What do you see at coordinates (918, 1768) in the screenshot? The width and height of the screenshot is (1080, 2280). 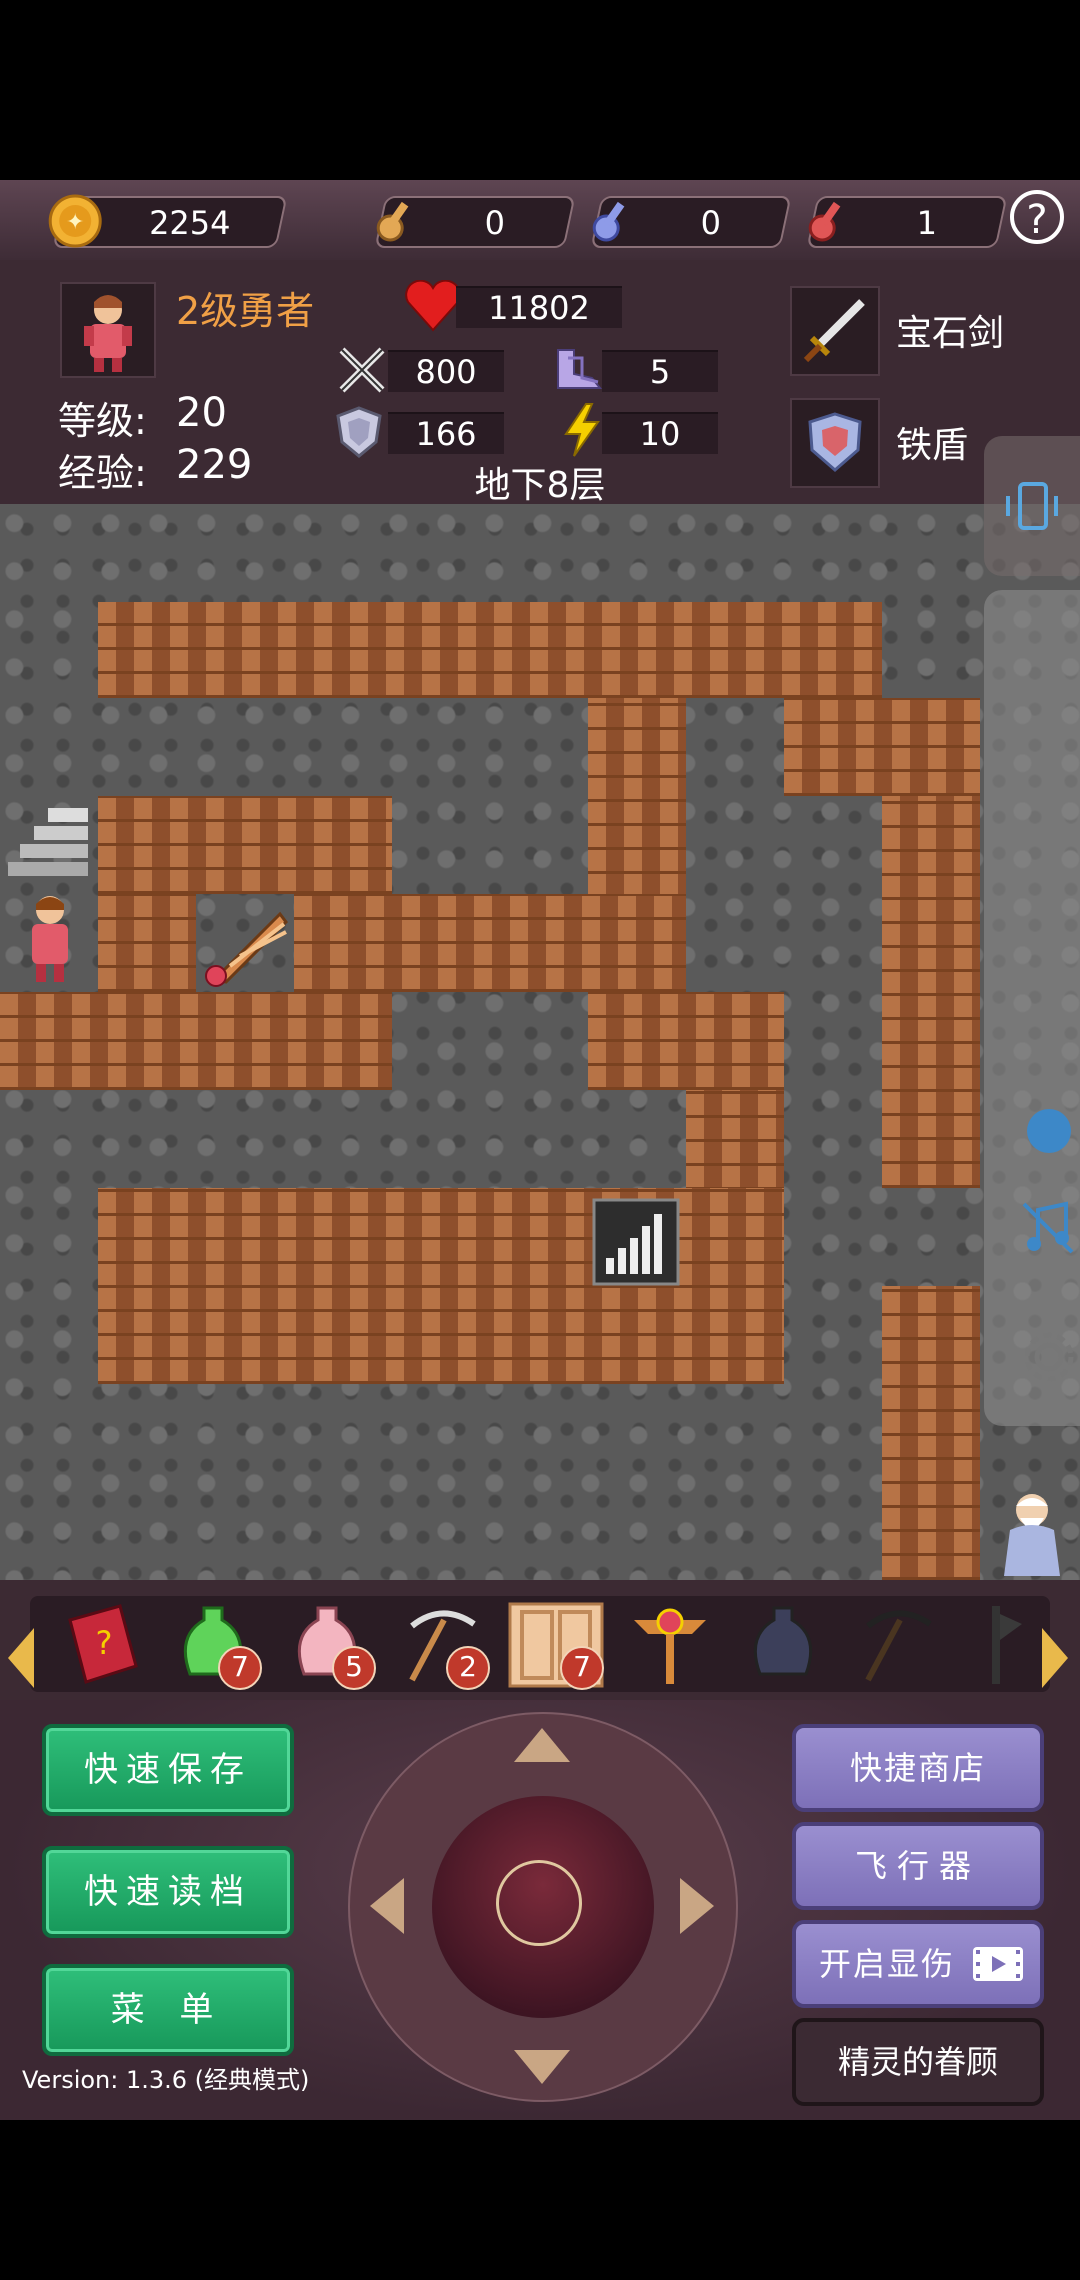 I see `quick-shop-button: 快捷商店` at bounding box center [918, 1768].